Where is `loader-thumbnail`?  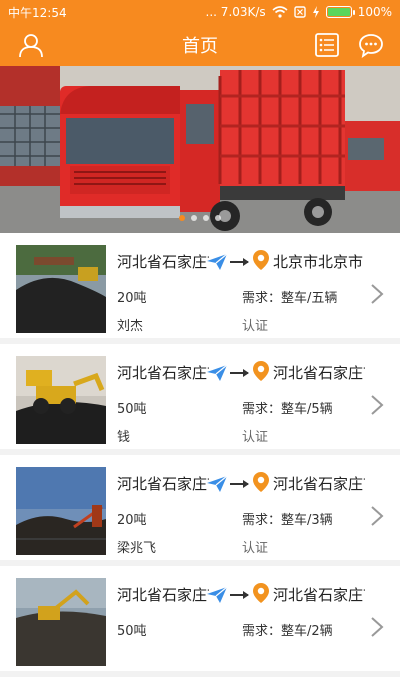
loader-thumbnail is located at coordinates (61, 400).